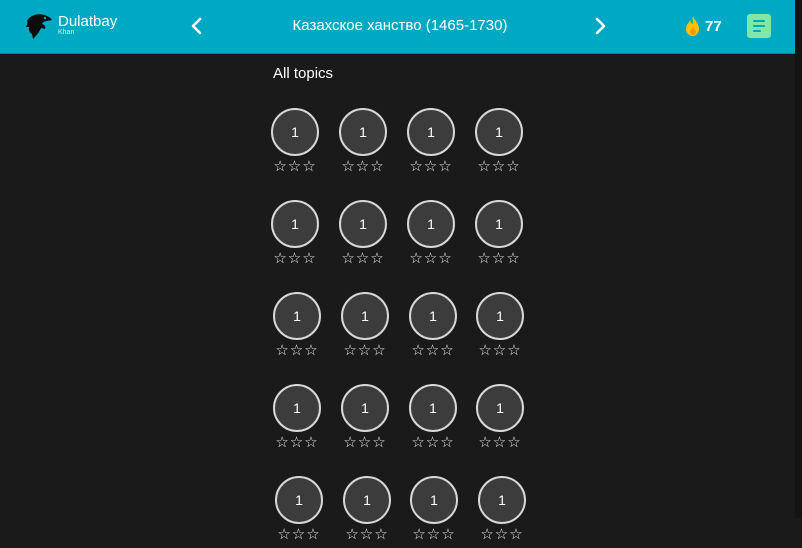 This screenshot has width=802, height=548. Describe the element at coordinates (798, 259) in the screenshot. I see `scrollbar-track` at that location.